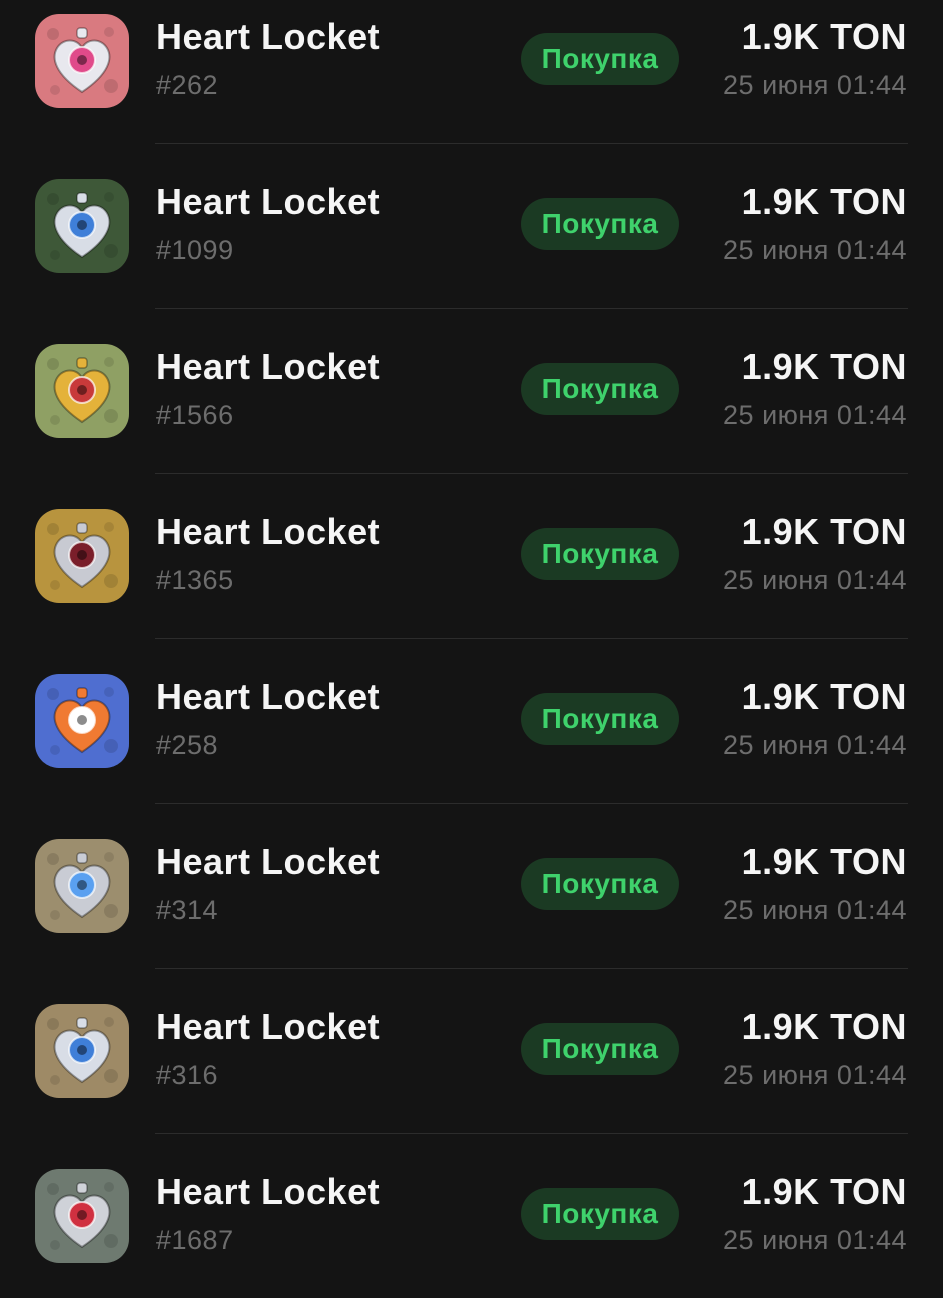  I want to click on gift-number: #258, so click(187, 745).